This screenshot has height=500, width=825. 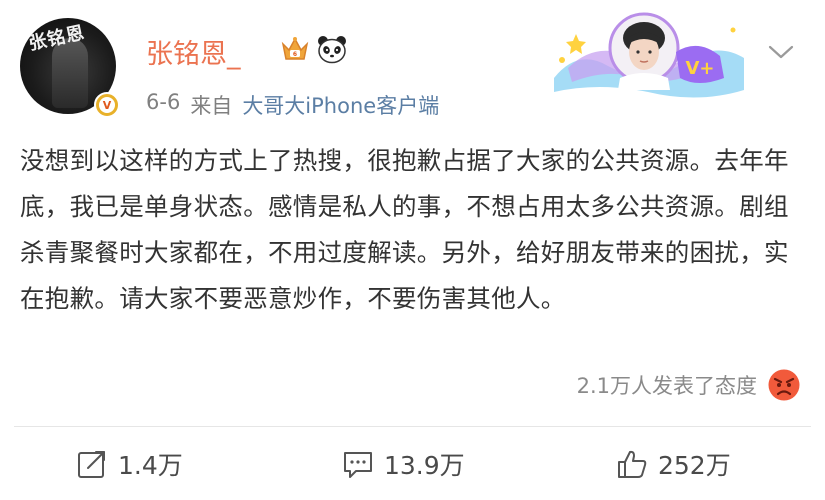 What do you see at coordinates (70, 68) in the screenshot?
I see `avatar: 张铭恩 V` at bounding box center [70, 68].